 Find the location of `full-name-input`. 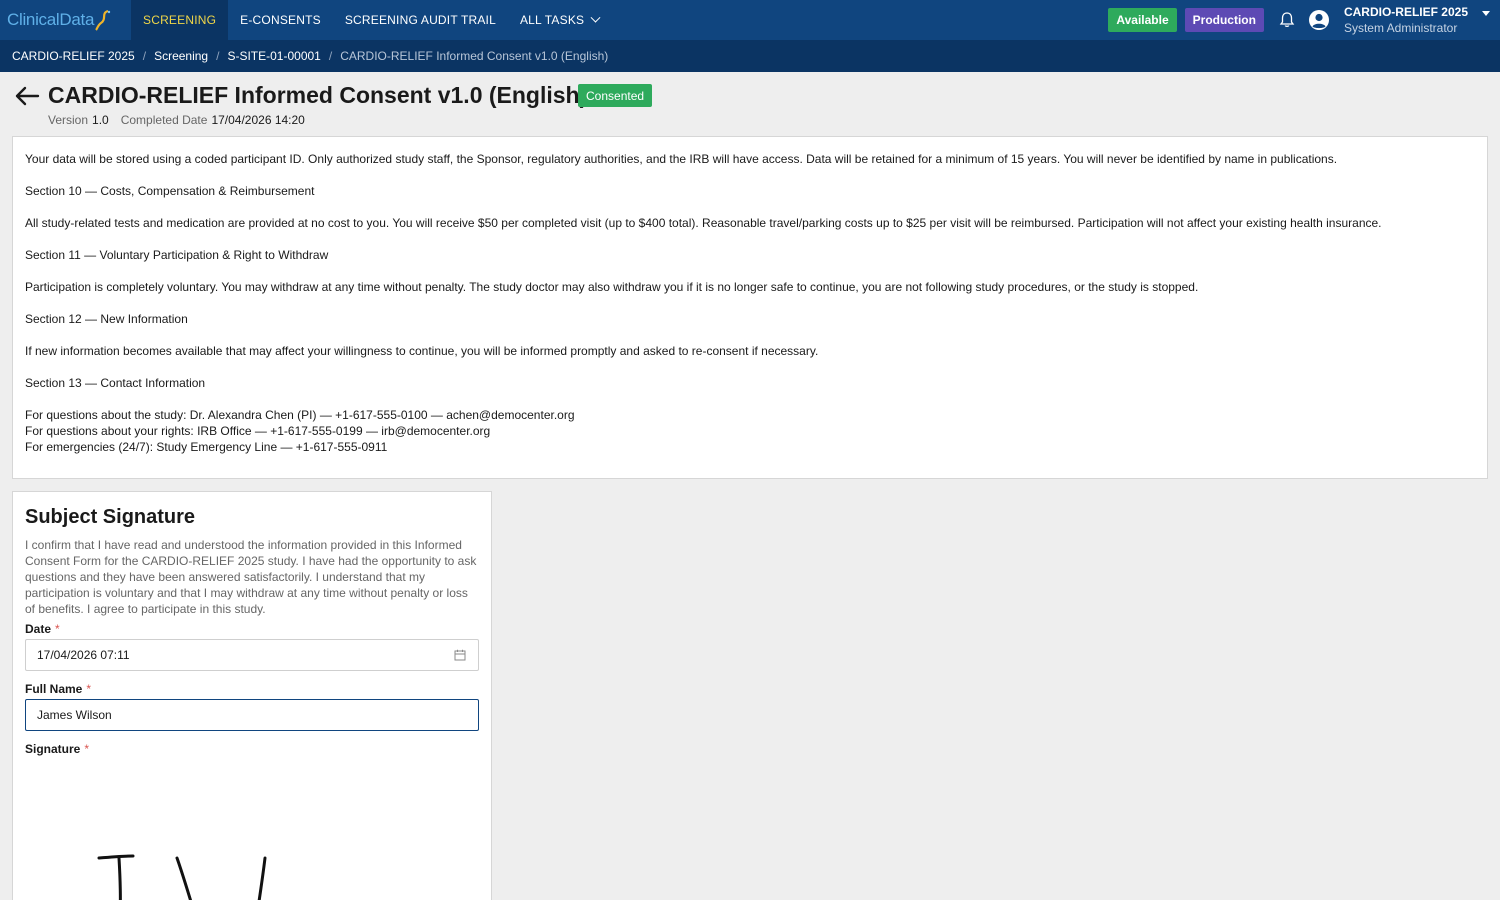

full-name-input is located at coordinates (252, 715).